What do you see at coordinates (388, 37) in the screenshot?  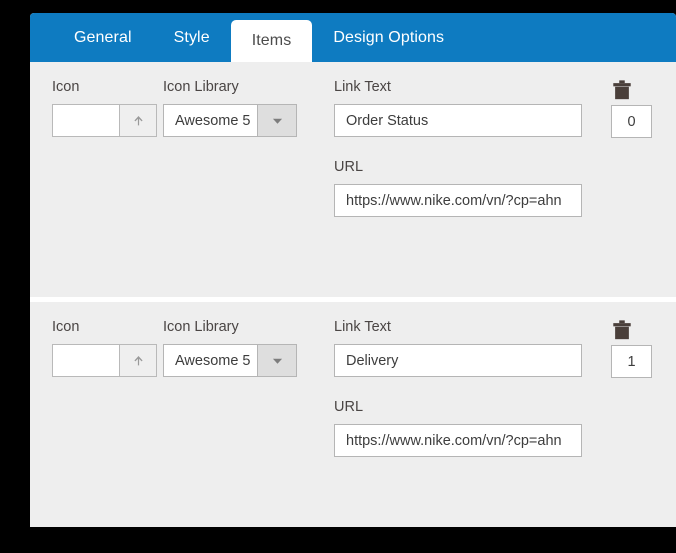 I see `tab-design-options: Design Options` at bounding box center [388, 37].